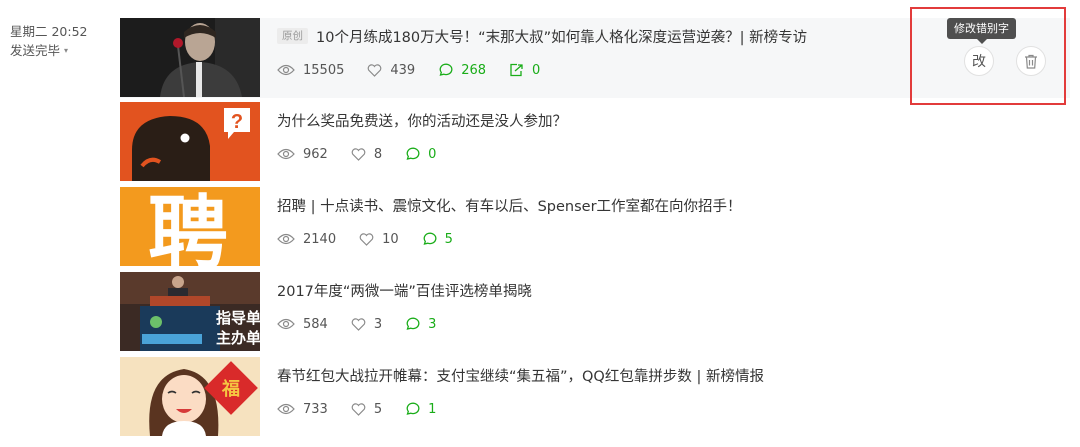  I want to click on trash-icon, so click(1031, 61).